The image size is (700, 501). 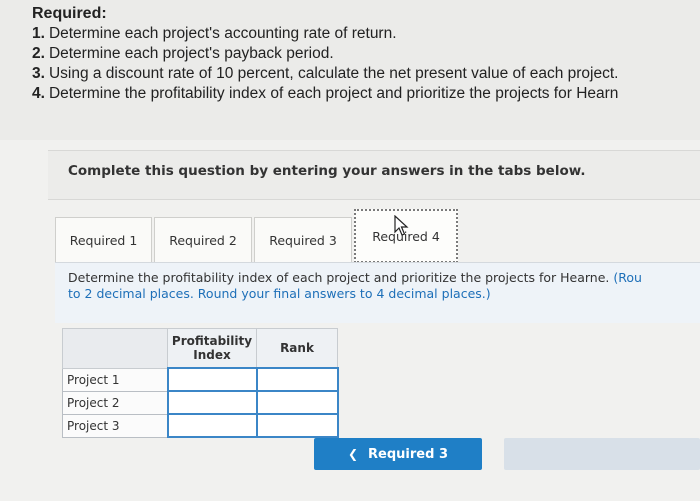 What do you see at coordinates (115, 348) in the screenshot?
I see `table-corner` at bounding box center [115, 348].